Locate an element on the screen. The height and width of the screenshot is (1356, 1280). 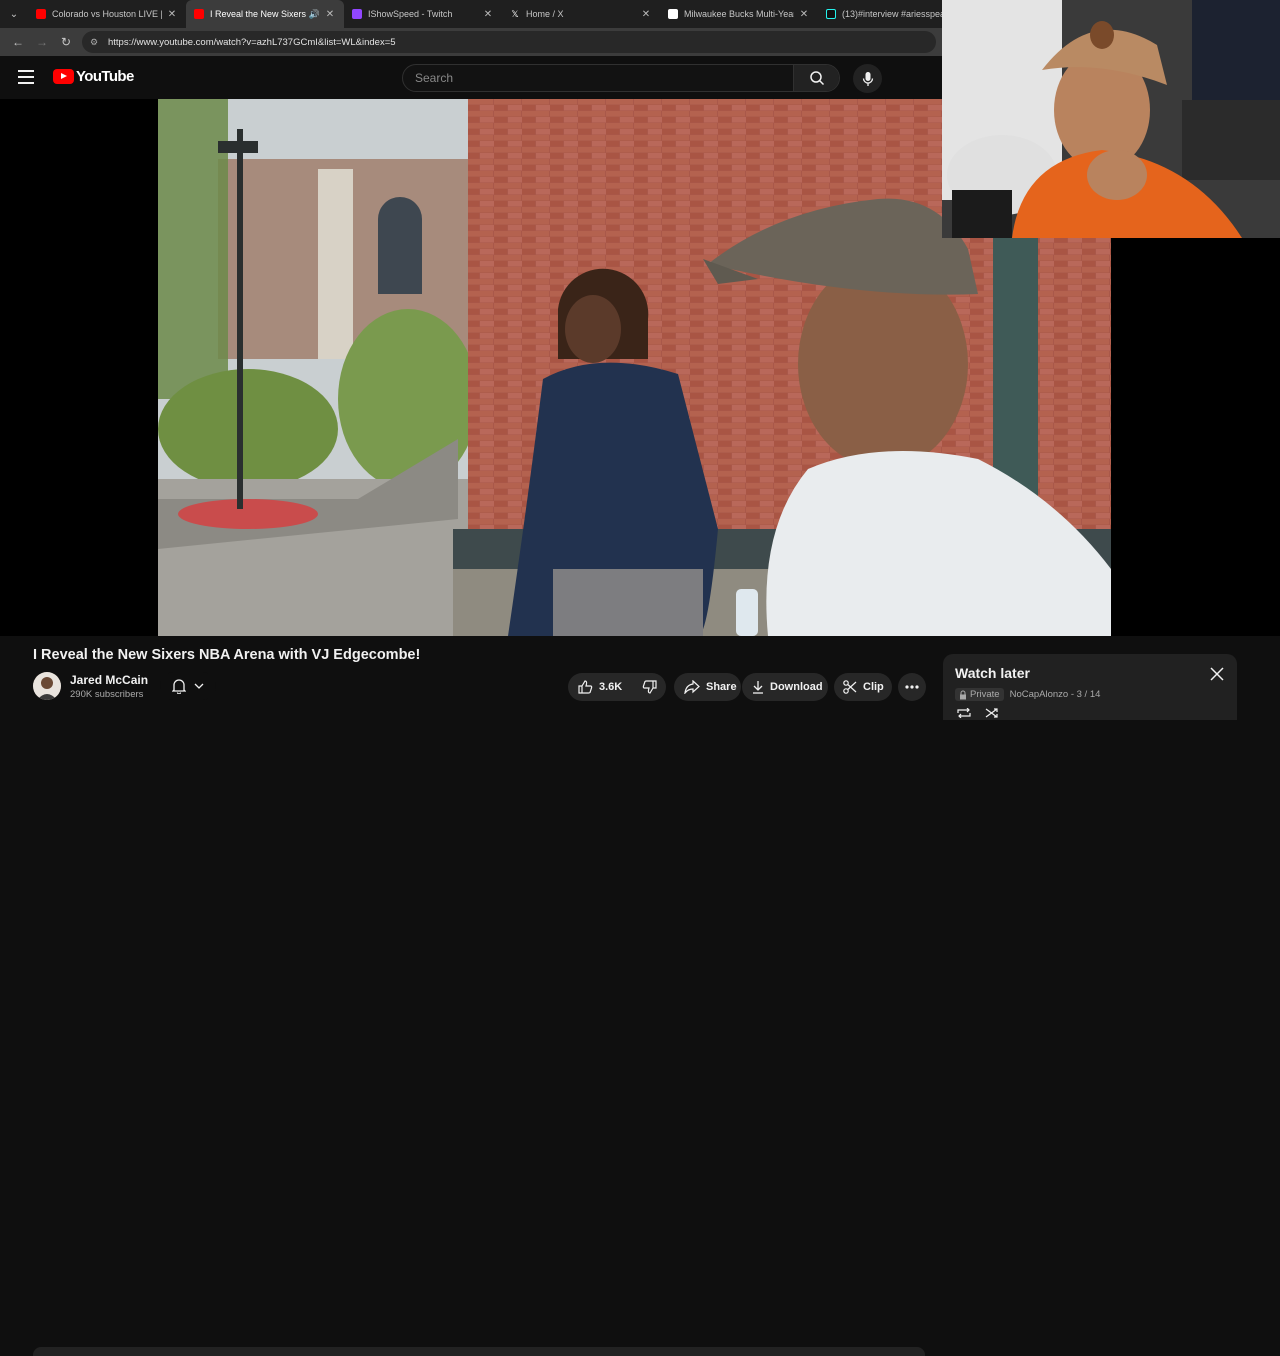
close-icon is located at coordinates (1217, 674).